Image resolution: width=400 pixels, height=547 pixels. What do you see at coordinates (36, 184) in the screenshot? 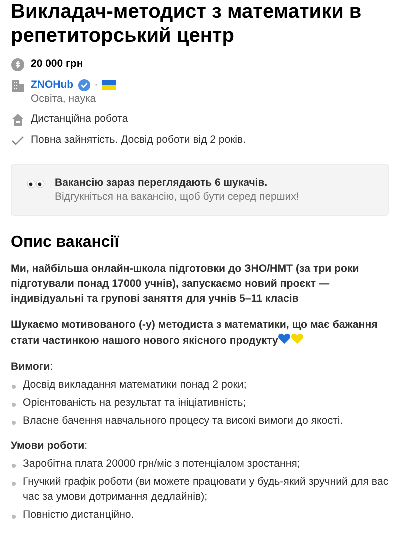
I see `eyes-icon` at bounding box center [36, 184].